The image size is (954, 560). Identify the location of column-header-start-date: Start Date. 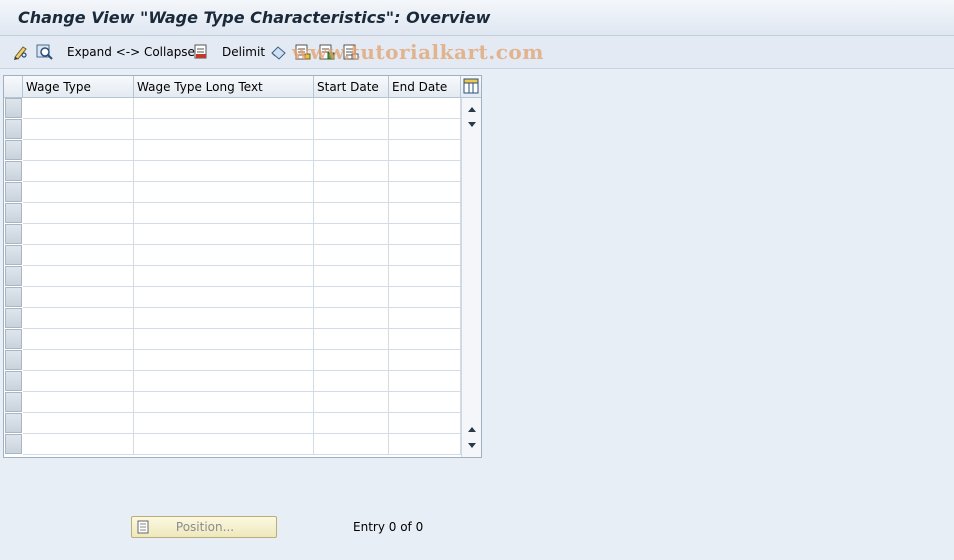
(351, 87).